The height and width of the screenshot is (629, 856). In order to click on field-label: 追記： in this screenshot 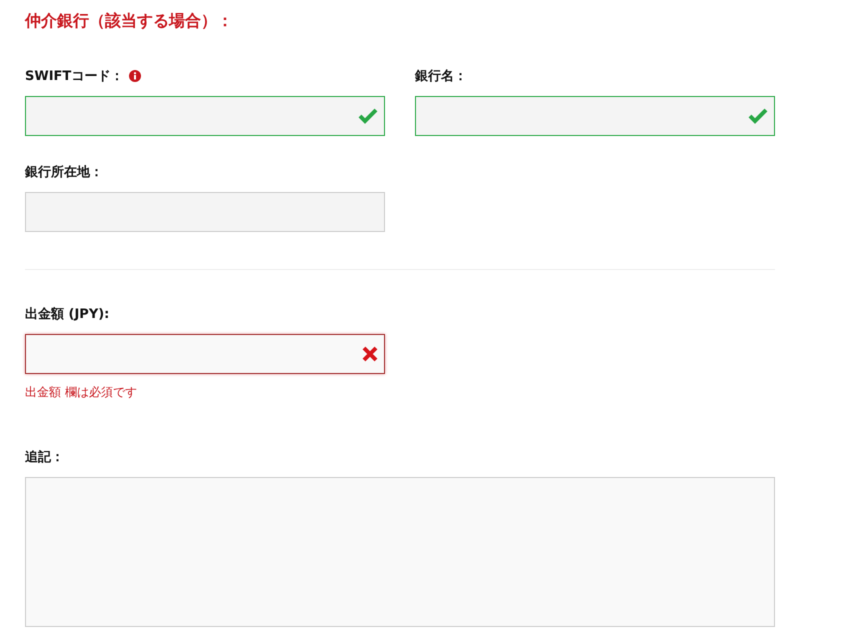, I will do `click(44, 457)`.